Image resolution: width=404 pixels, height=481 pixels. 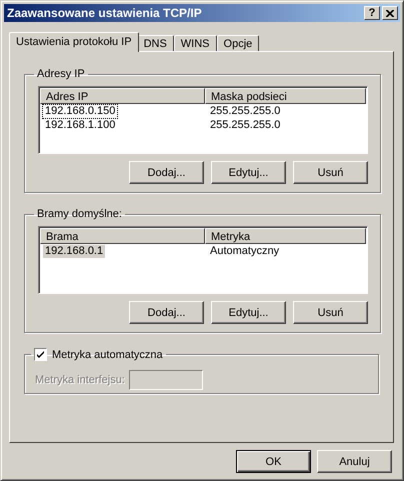 I want to click on list-view: Adres IP Maska podsieci 192.168.0.150 255.255.255.0 192.168.1.100 255.255.255.0, so click(x=203, y=120).